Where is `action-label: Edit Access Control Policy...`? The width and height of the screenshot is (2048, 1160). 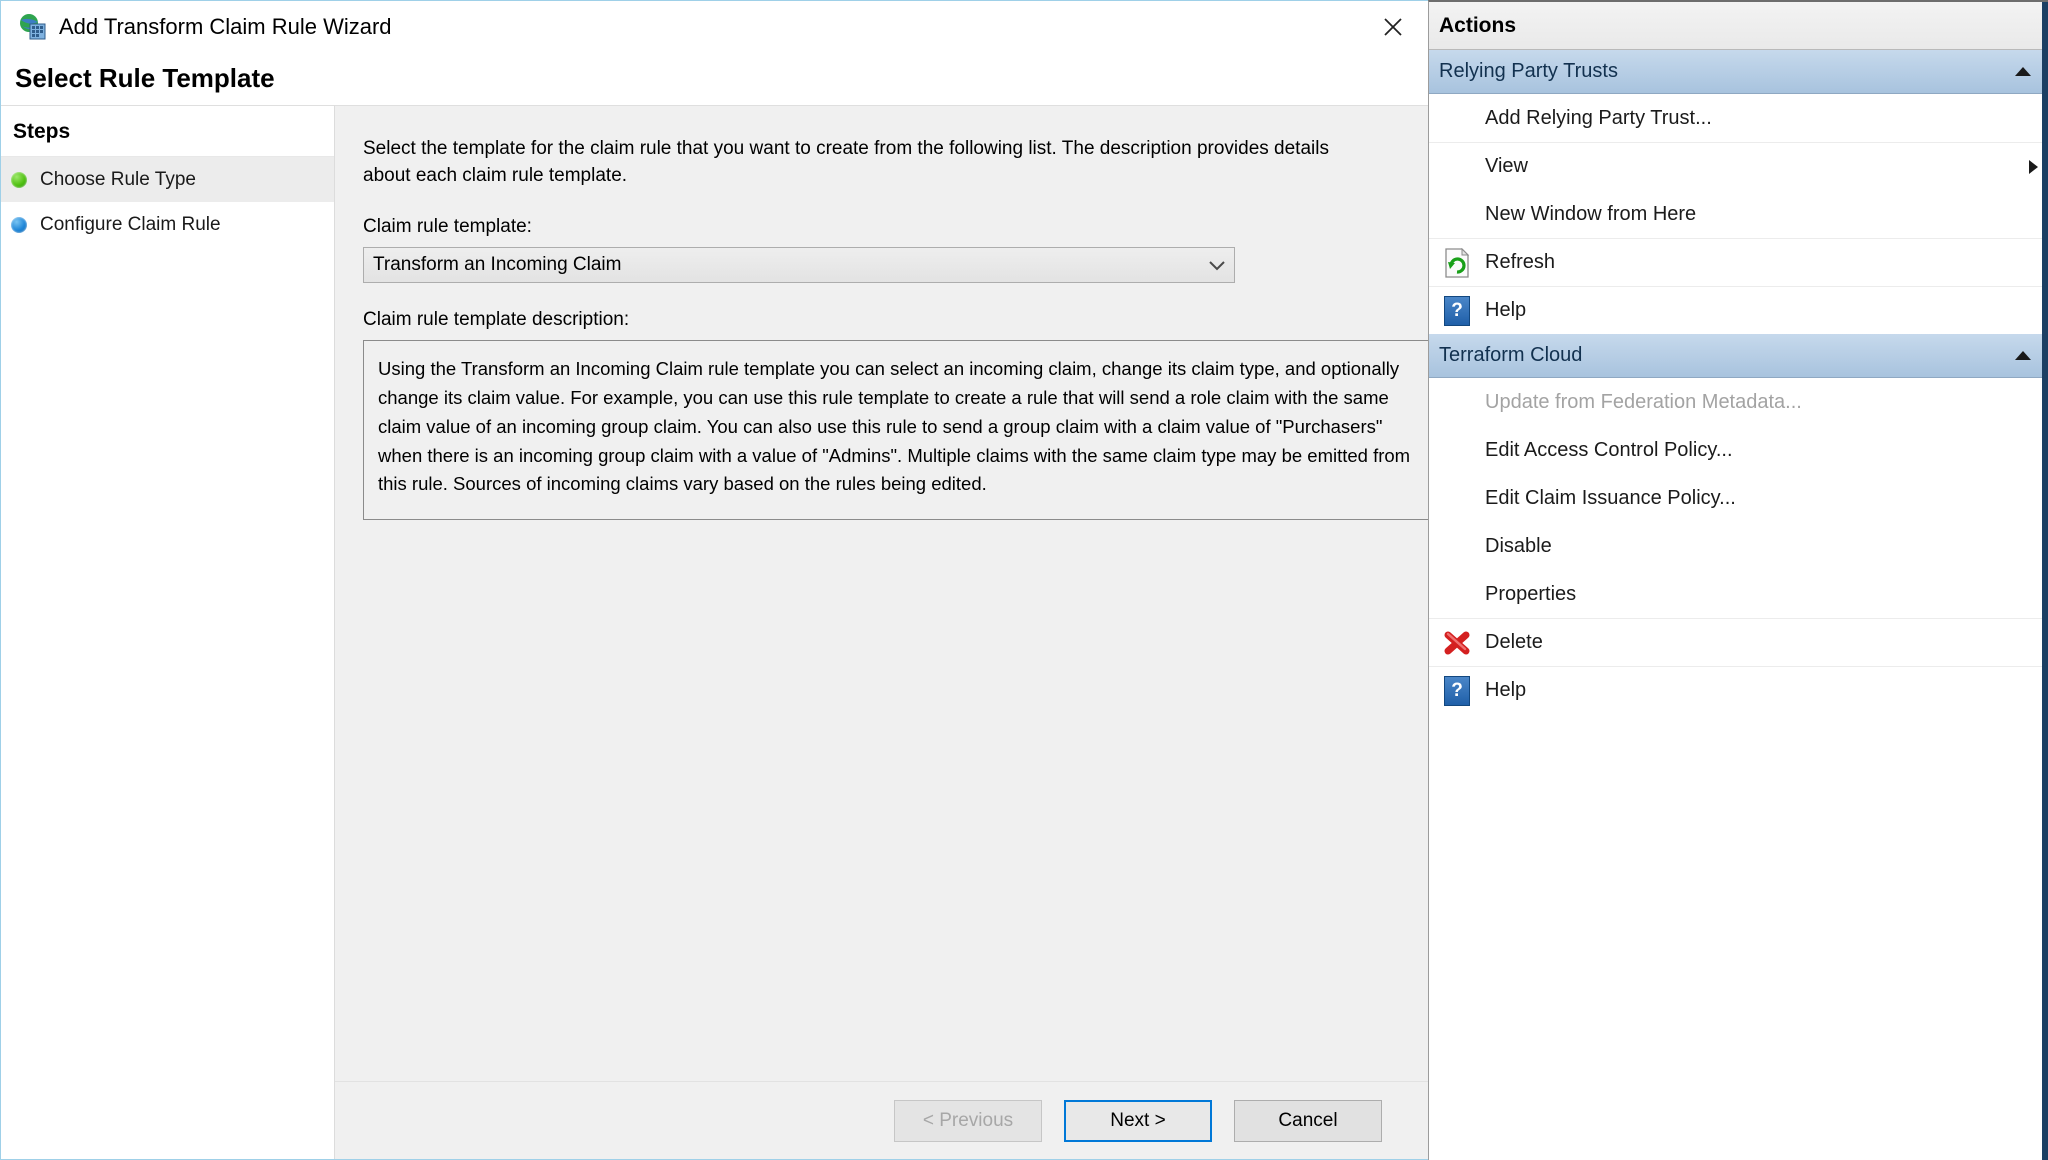 action-label: Edit Access Control Policy... is located at coordinates (1609, 449).